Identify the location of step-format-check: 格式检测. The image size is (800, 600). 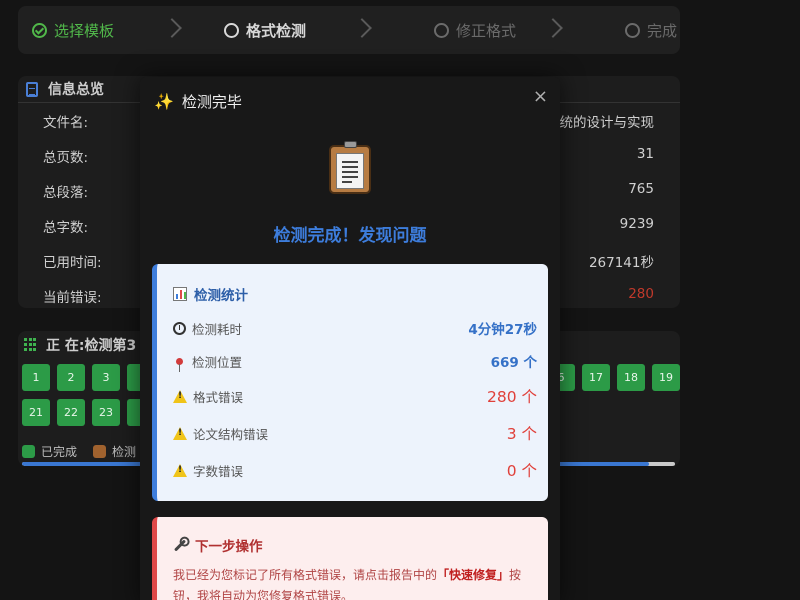
(265, 30).